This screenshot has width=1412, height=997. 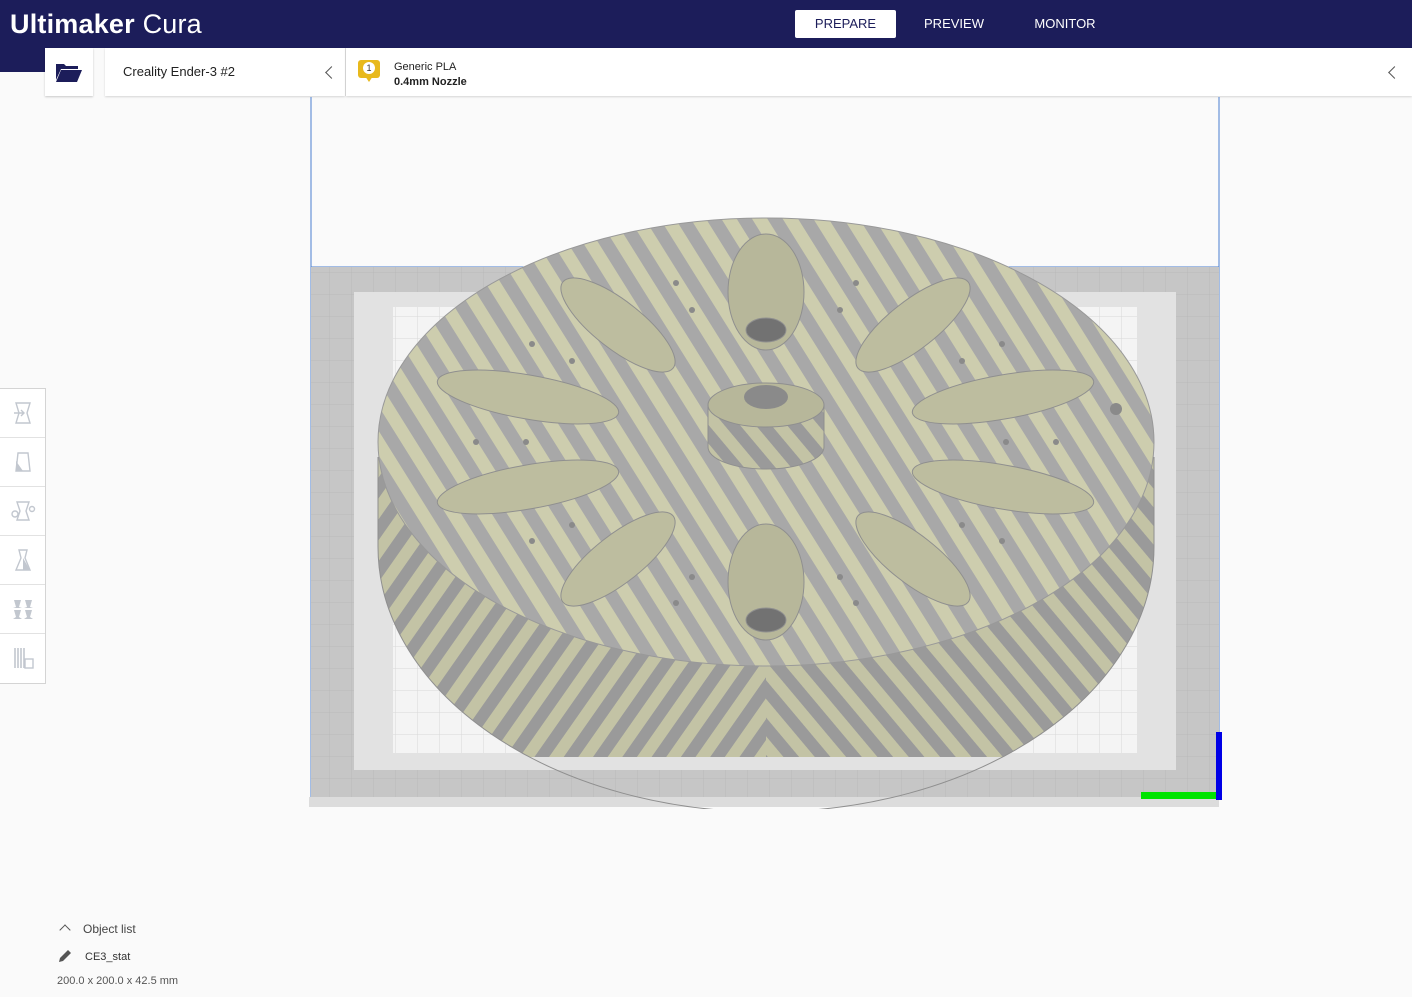 What do you see at coordinates (369, 68) in the screenshot?
I see `extruder-number: 1` at bounding box center [369, 68].